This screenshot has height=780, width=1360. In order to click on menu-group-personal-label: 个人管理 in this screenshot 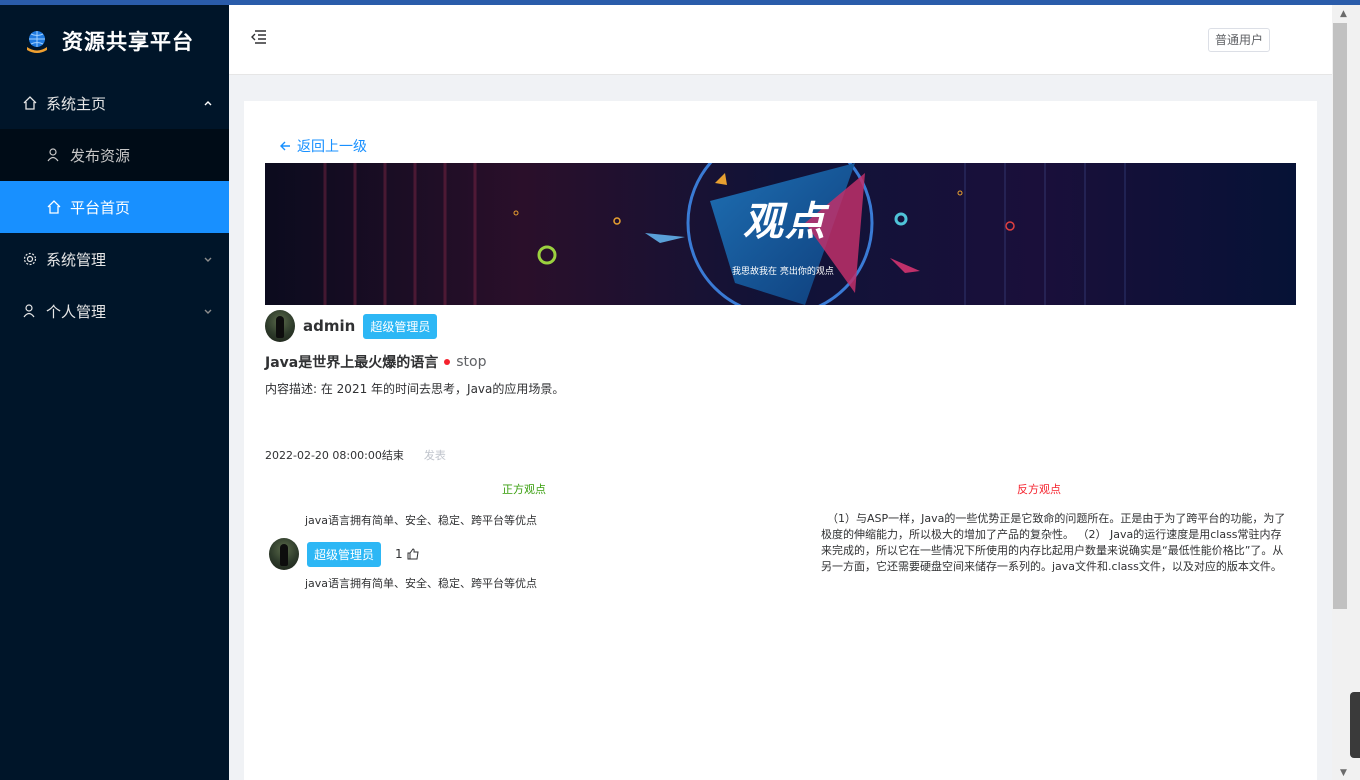, I will do `click(76, 311)`.